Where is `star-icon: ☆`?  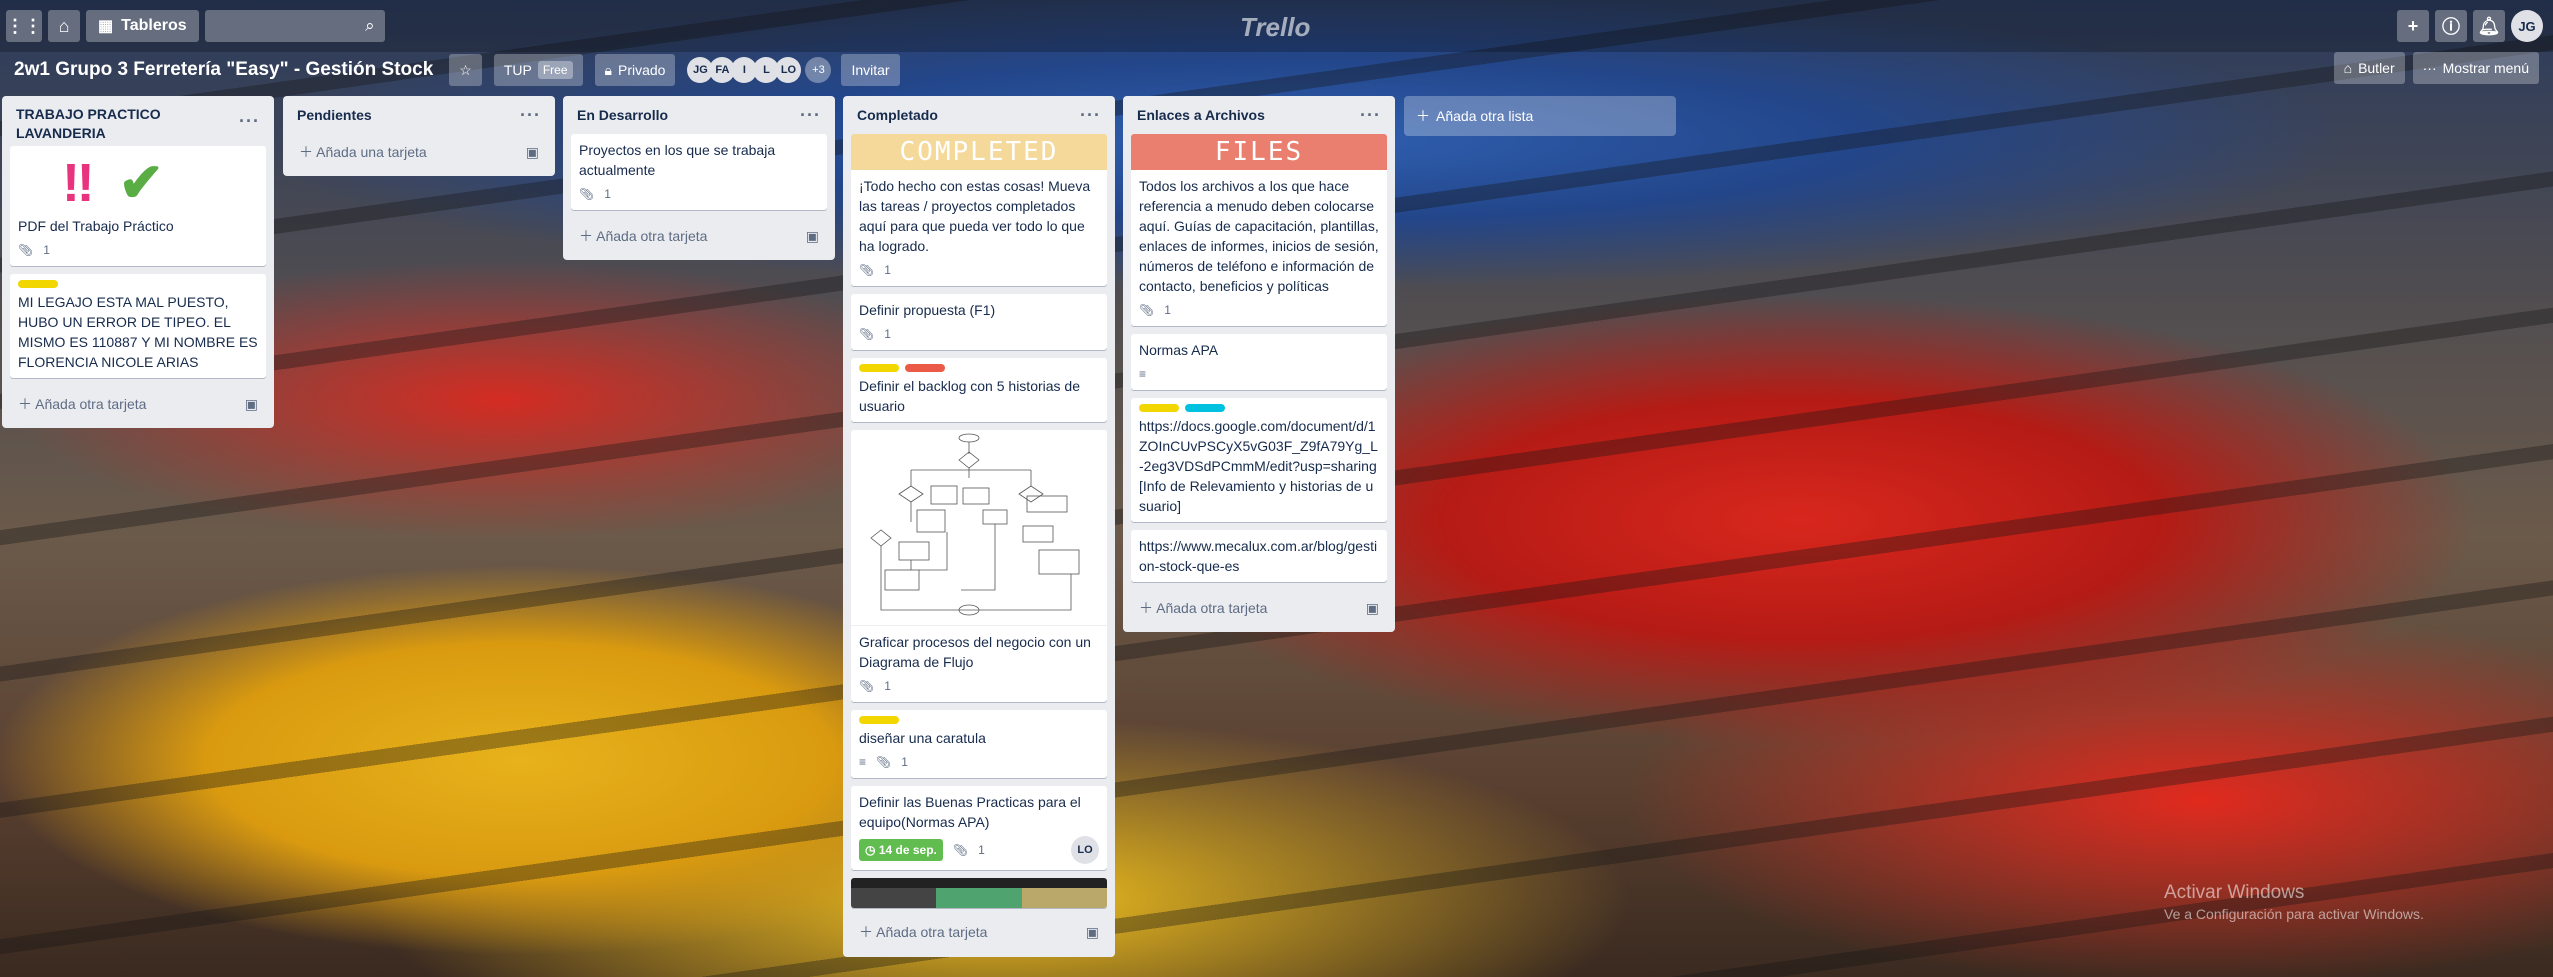
star-icon: ☆ is located at coordinates (465, 69).